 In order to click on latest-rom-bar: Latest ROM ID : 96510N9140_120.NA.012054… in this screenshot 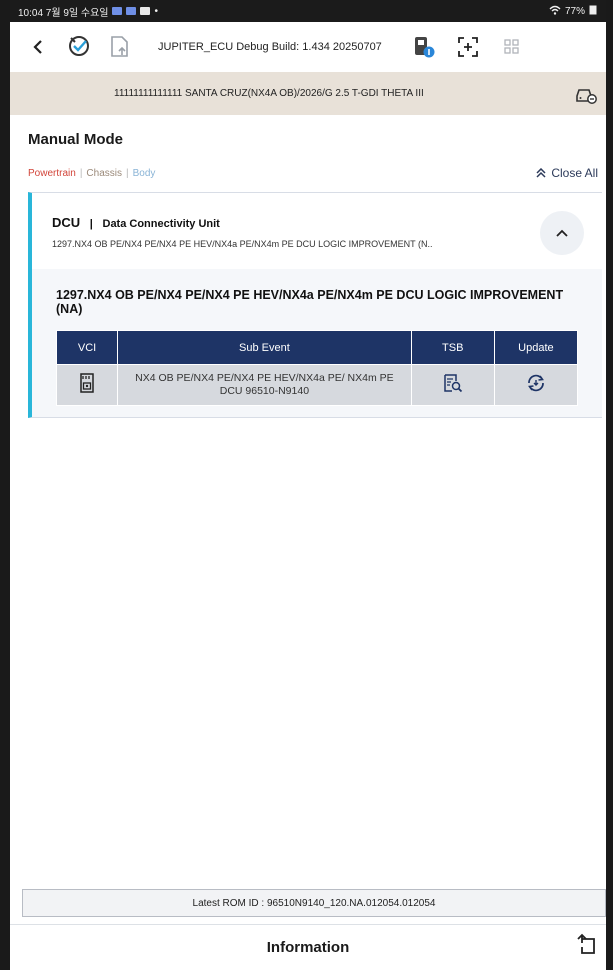, I will do `click(314, 903)`.